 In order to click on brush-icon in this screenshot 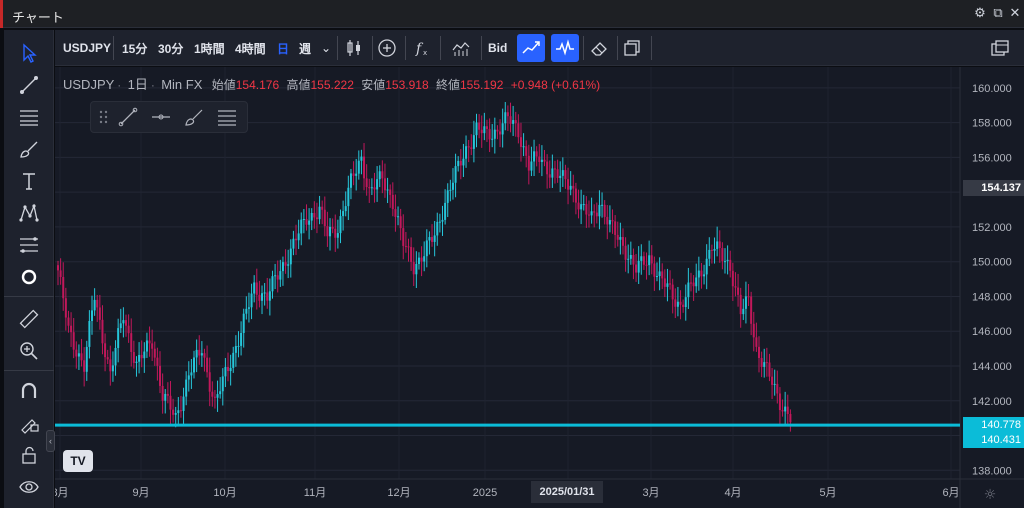, I will do `click(29, 149)`.